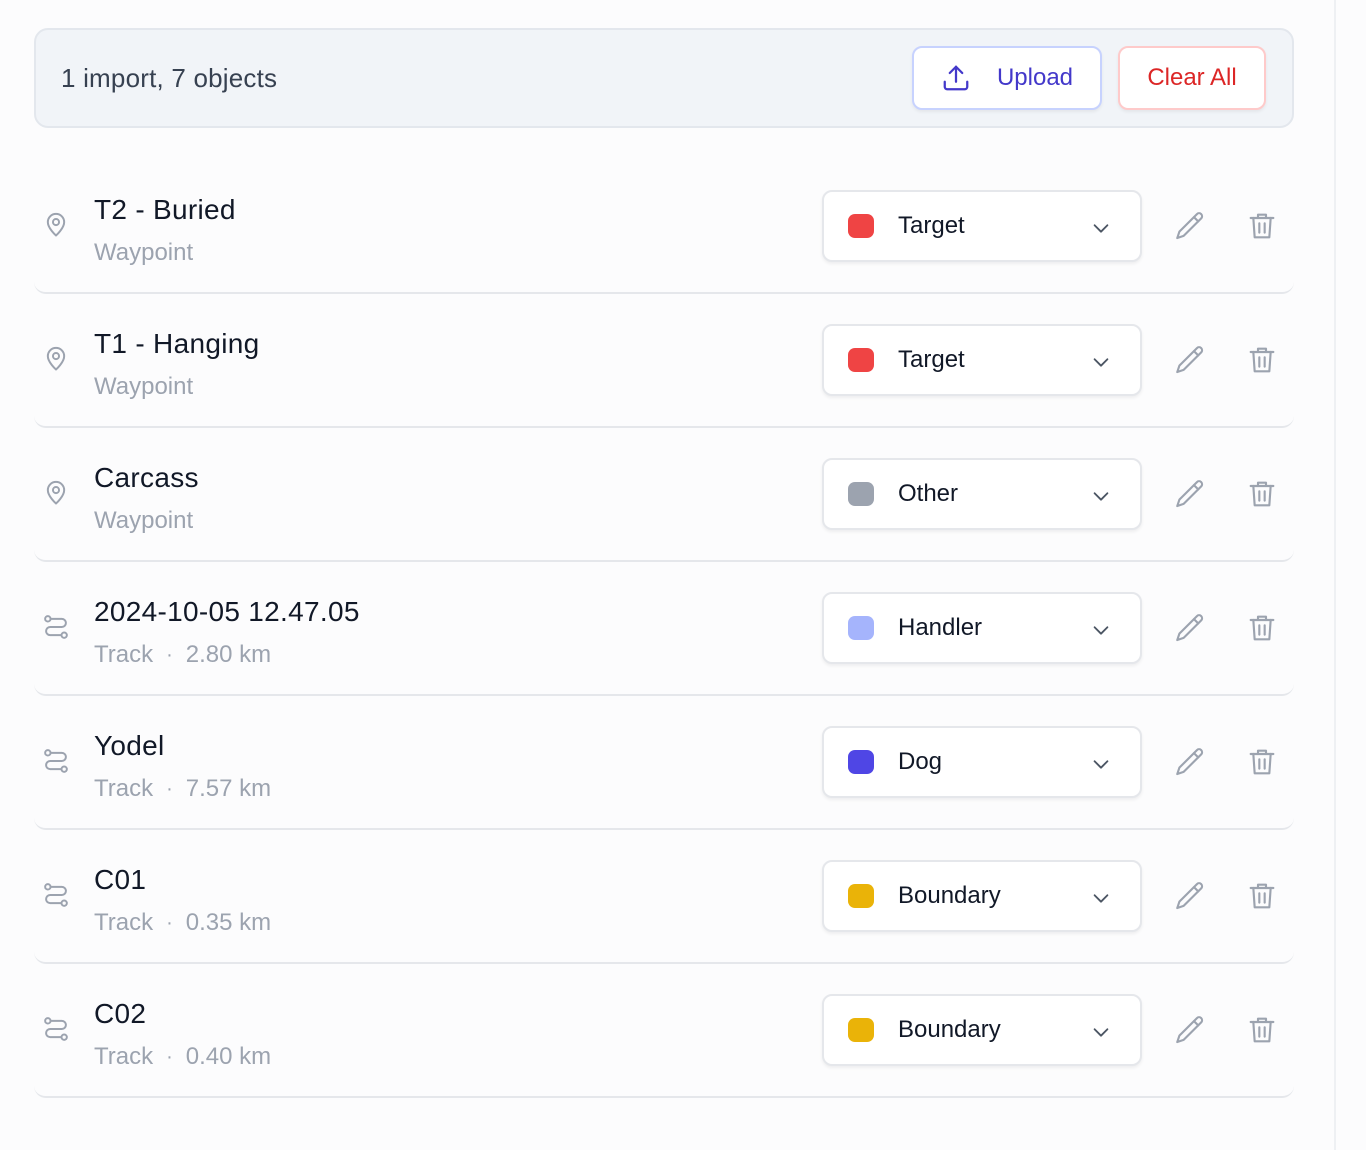 The width and height of the screenshot is (1366, 1150). What do you see at coordinates (120, 879) in the screenshot?
I see `item-title: C01` at bounding box center [120, 879].